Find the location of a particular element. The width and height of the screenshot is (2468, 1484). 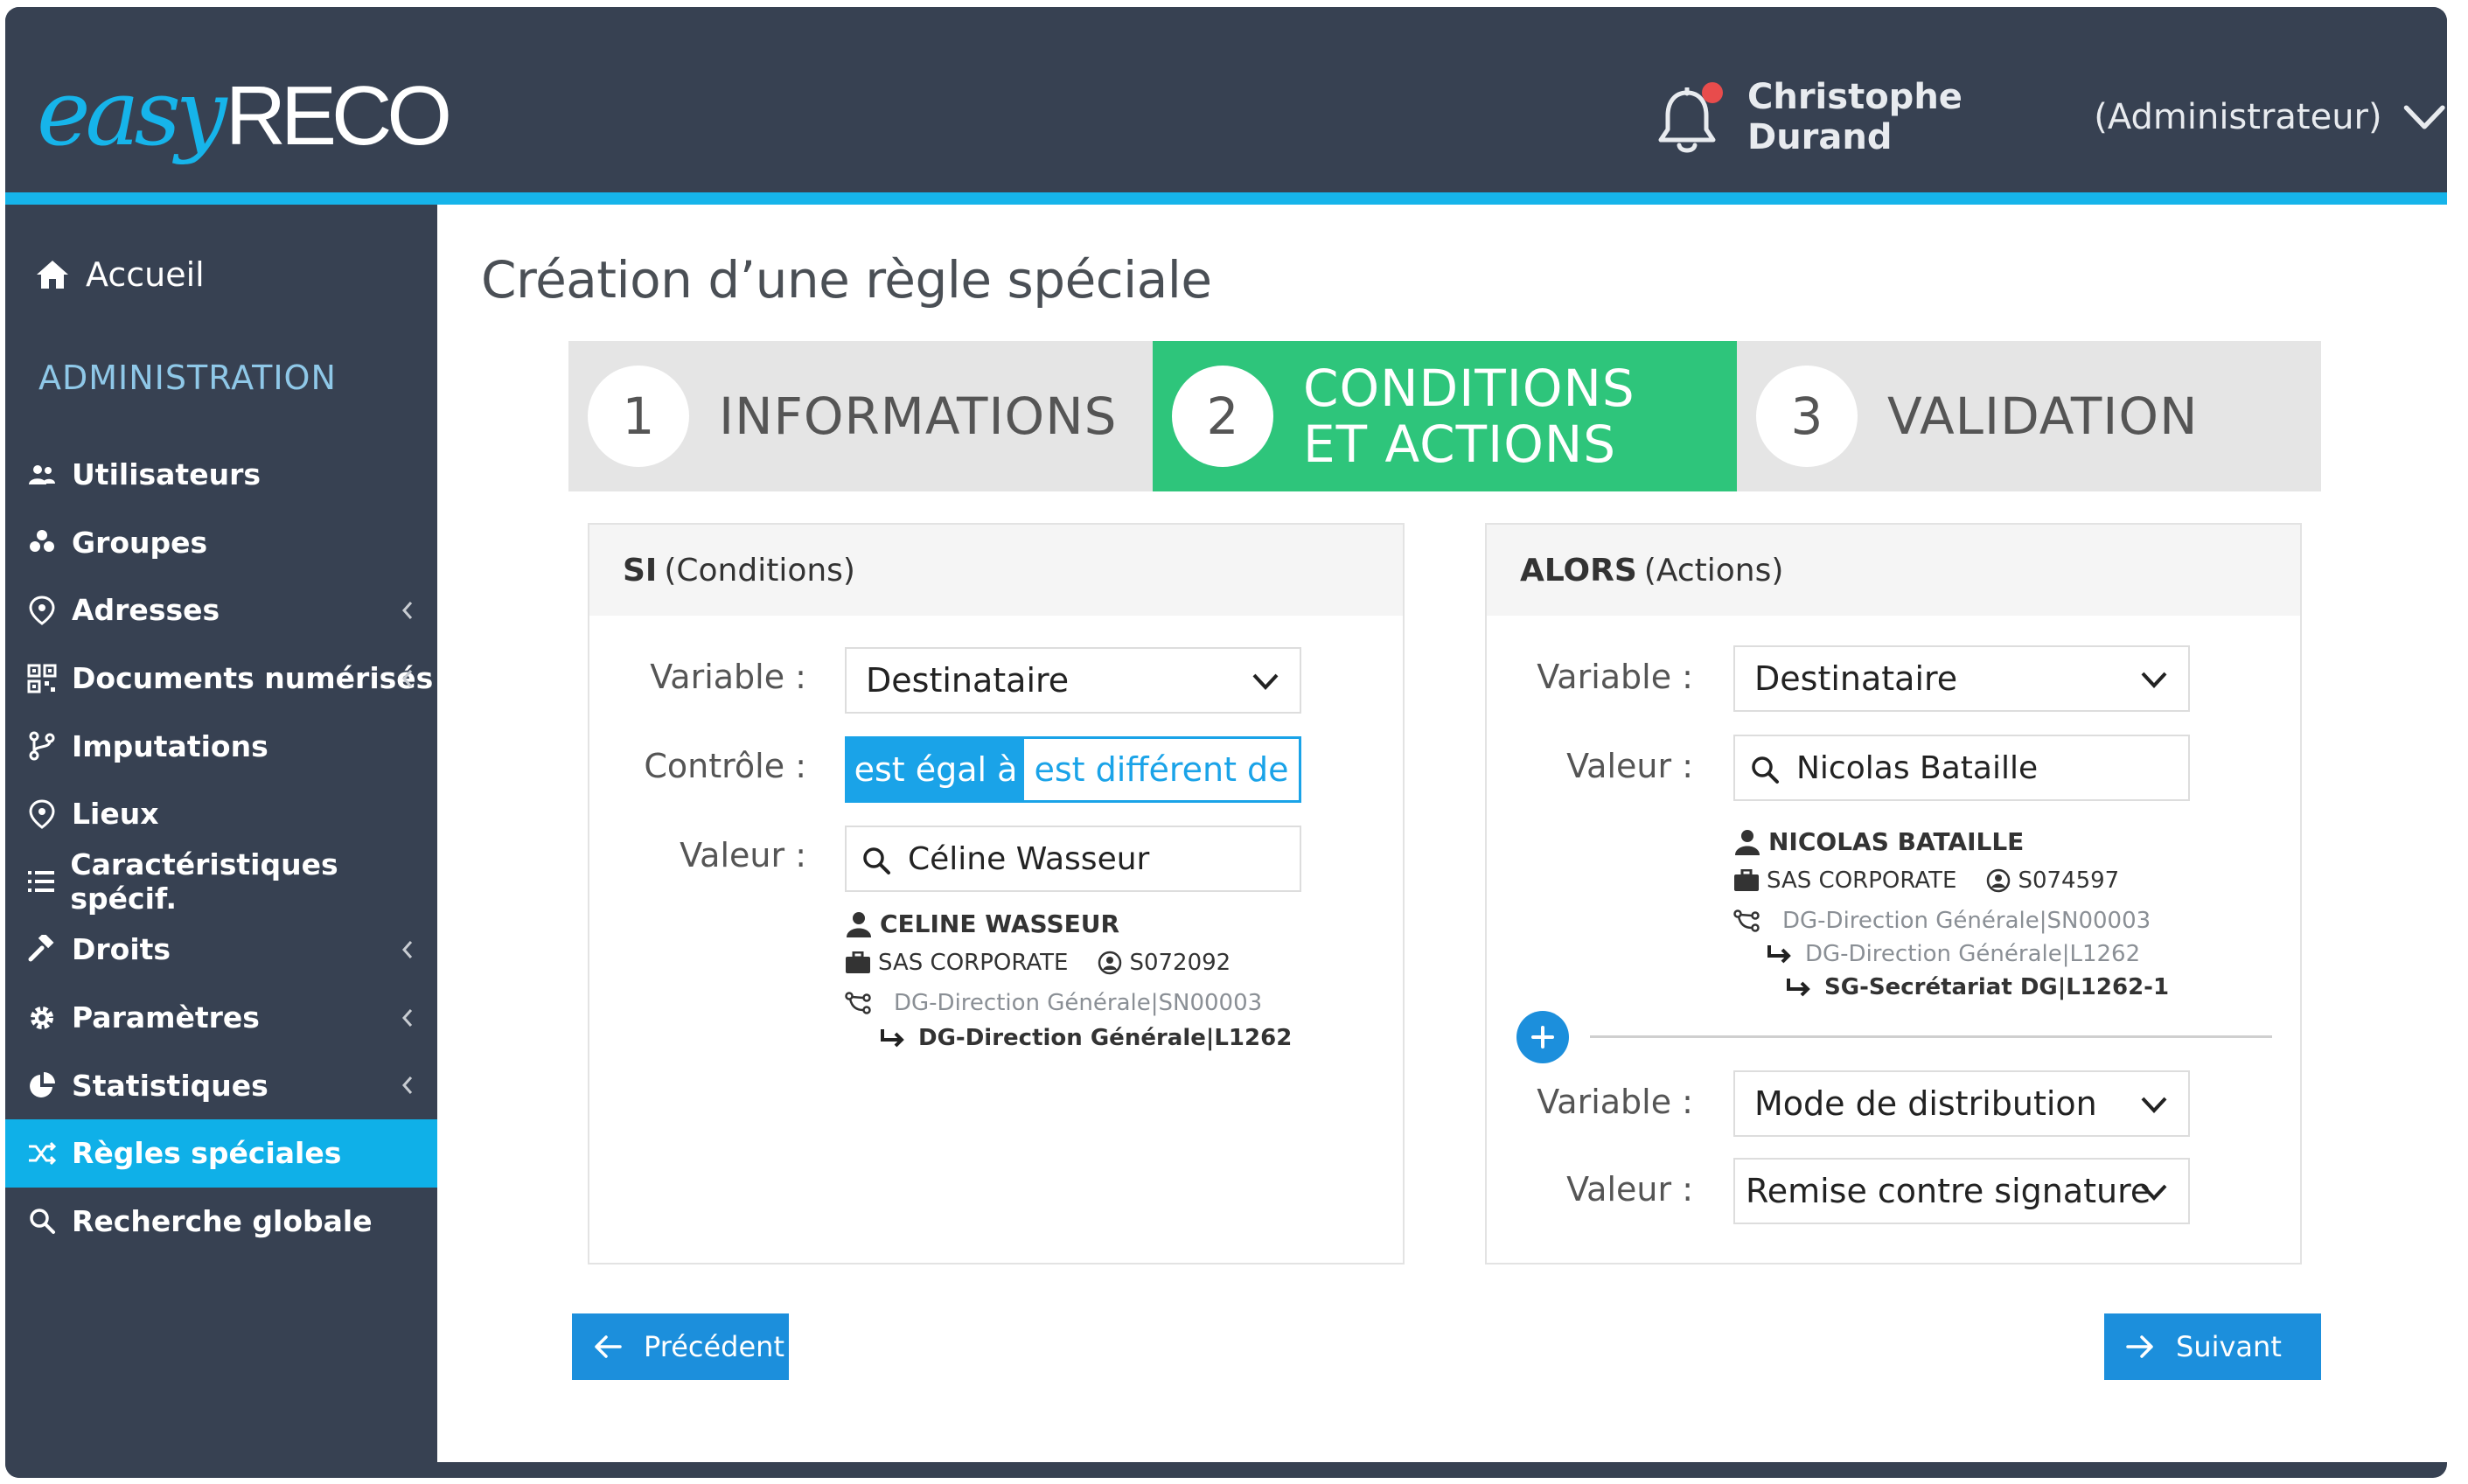

next-button-label: Suivant is located at coordinates (2229, 1346).